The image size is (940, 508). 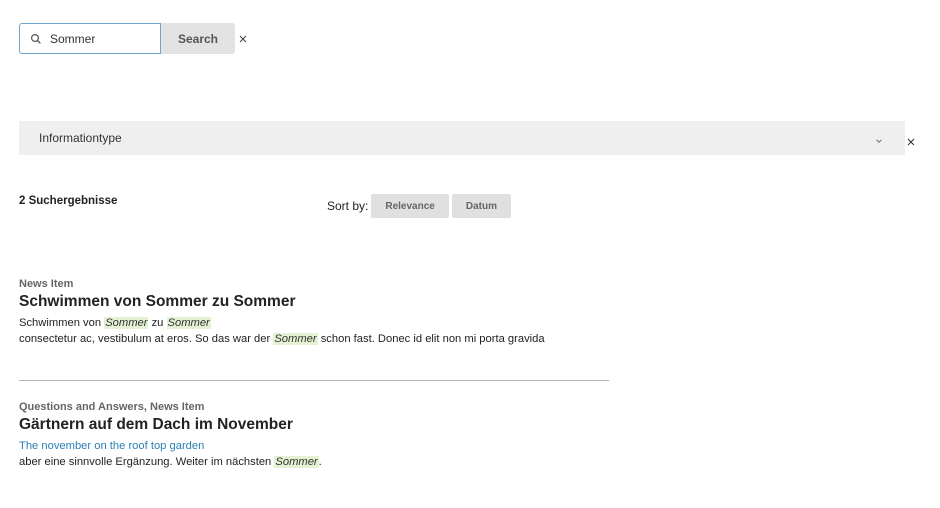 I want to click on search-input, so click(x=100, y=38).